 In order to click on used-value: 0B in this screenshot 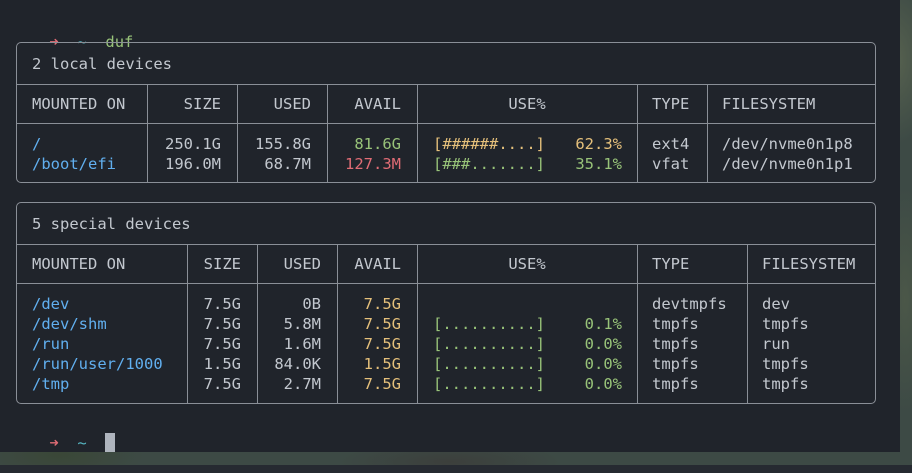, I will do `click(311, 304)`.